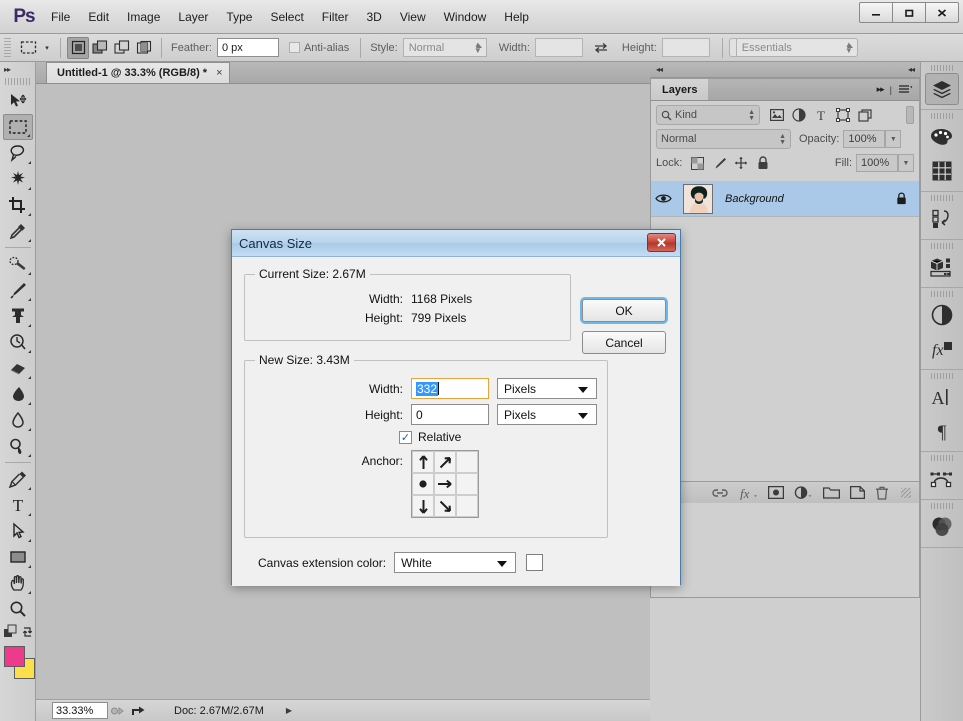 The height and width of the screenshot is (721, 963). Describe the element at coordinates (558, 47) in the screenshot. I see `width-input` at that location.